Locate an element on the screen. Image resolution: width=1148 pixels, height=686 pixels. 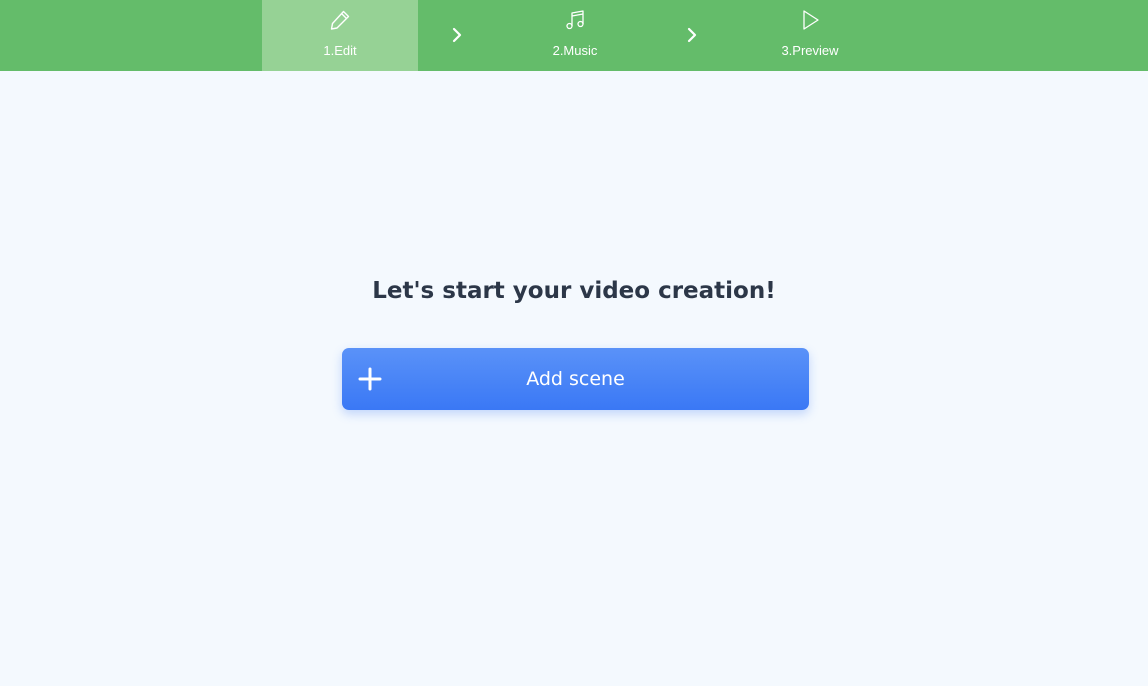
add-scene-button: Add scene is located at coordinates (575, 379).